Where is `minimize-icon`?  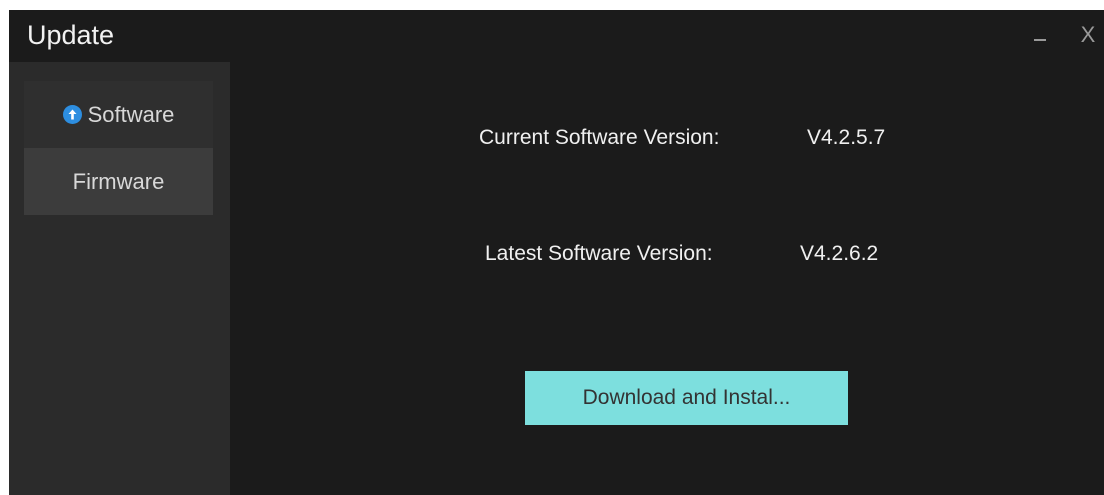 minimize-icon is located at coordinates (1040, 40).